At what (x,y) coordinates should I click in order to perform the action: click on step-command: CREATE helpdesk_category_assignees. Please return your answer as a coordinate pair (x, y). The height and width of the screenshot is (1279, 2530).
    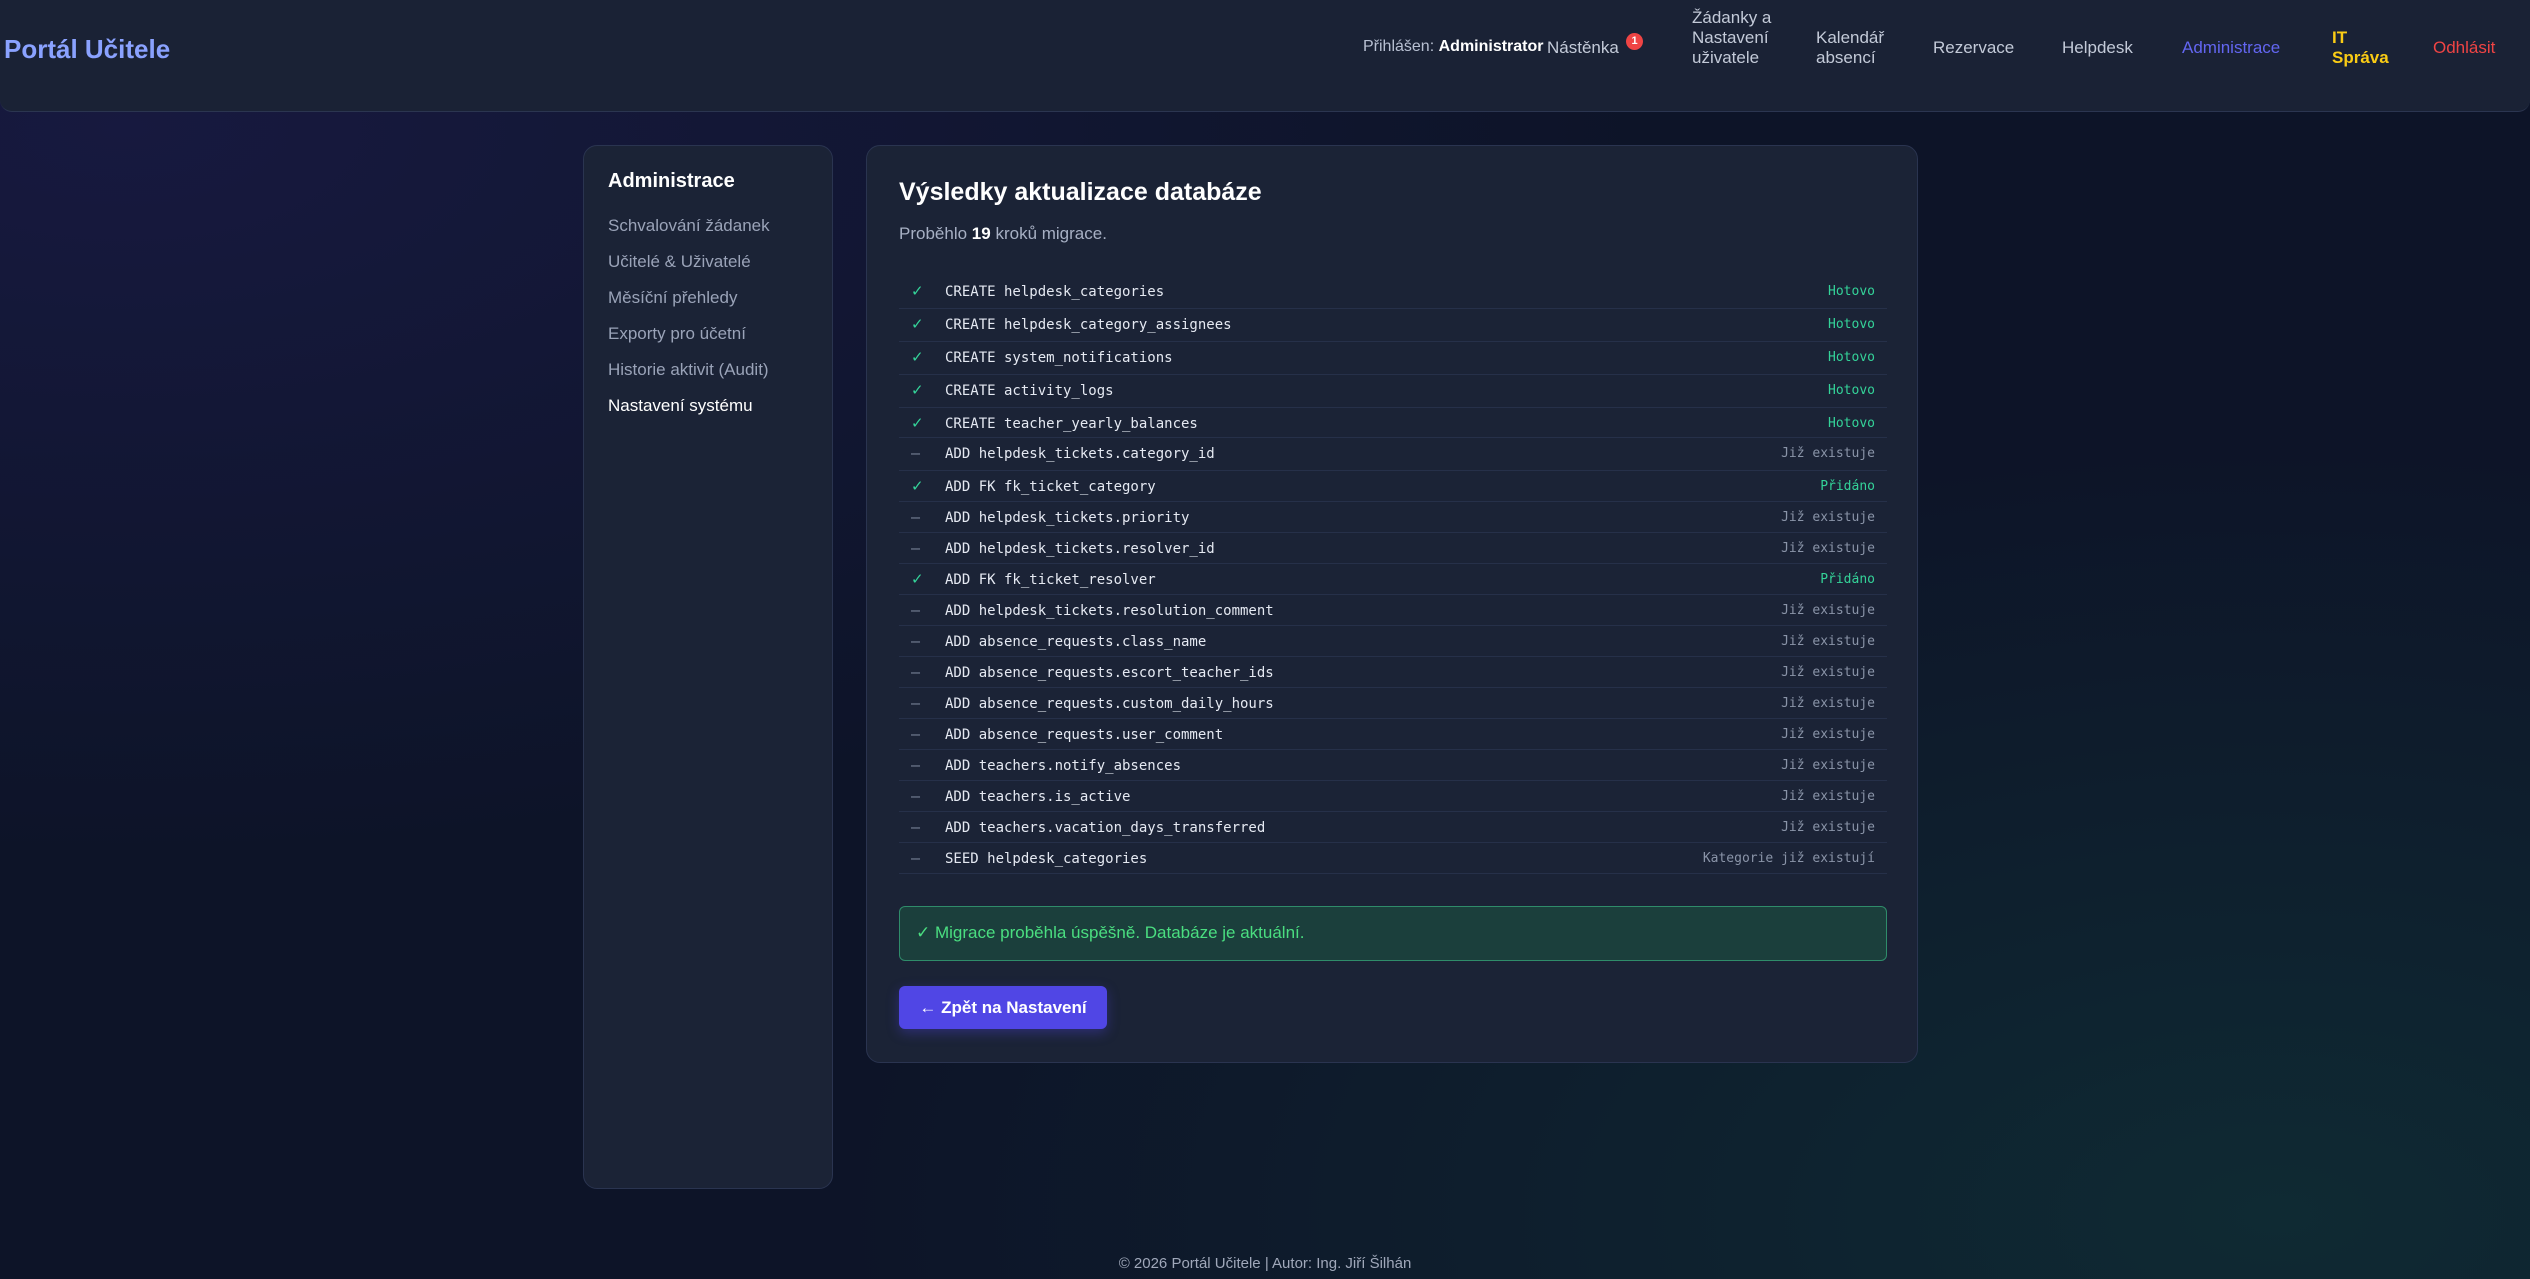
    Looking at the image, I should click on (1088, 325).